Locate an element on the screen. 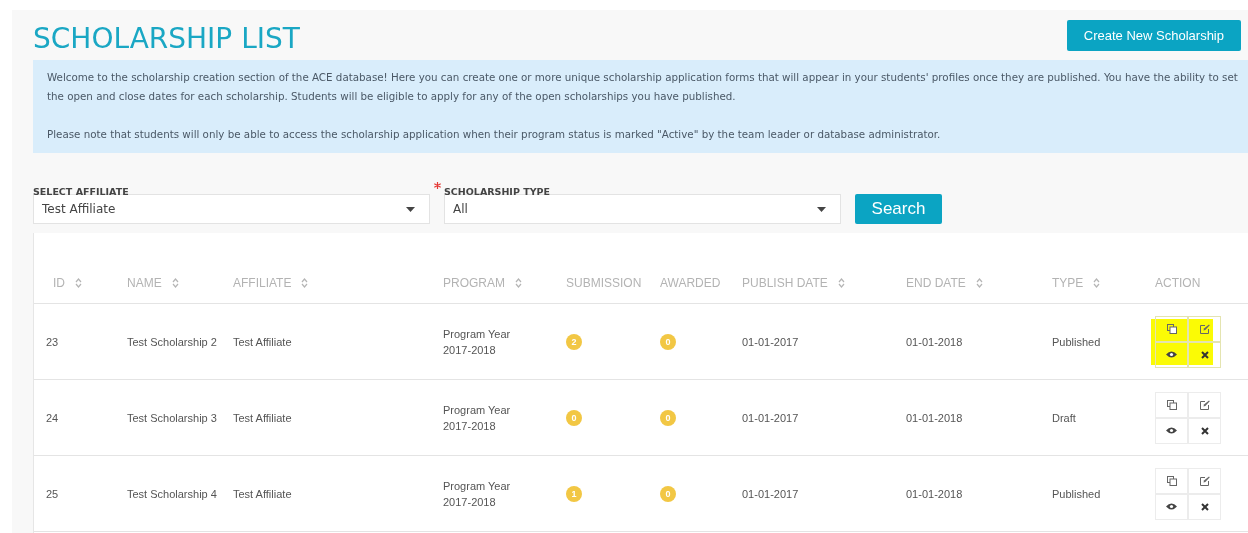 This screenshot has width=1248, height=533. column-header: TYPE is located at coordinates (1068, 283).